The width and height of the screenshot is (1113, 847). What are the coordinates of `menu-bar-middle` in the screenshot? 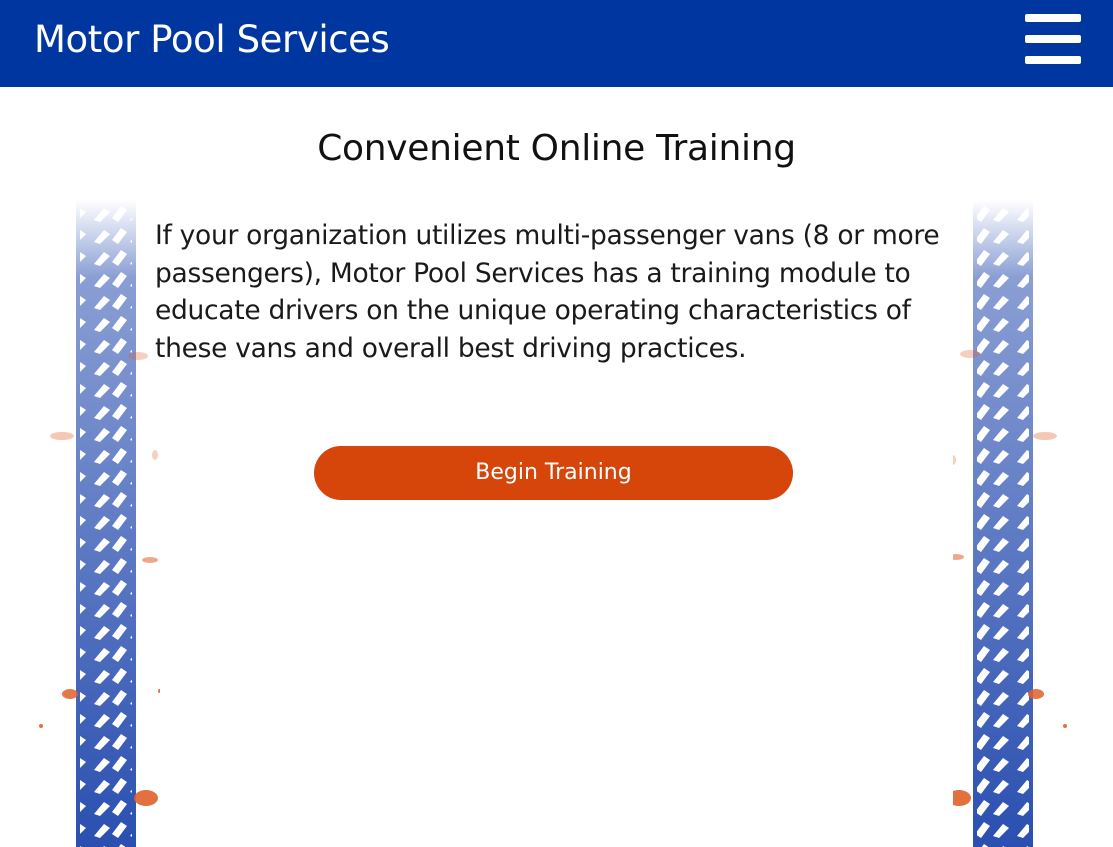 It's located at (1053, 39).